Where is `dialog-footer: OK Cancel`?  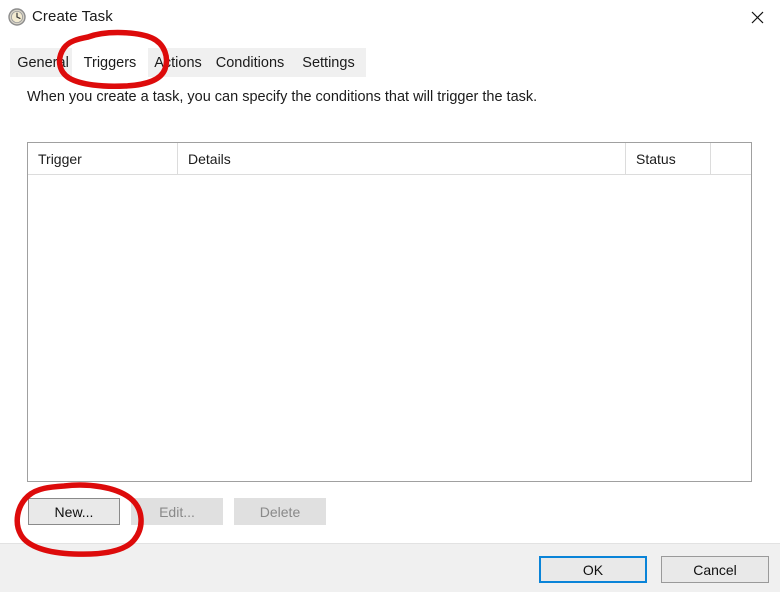
dialog-footer: OK Cancel is located at coordinates (390, 567).